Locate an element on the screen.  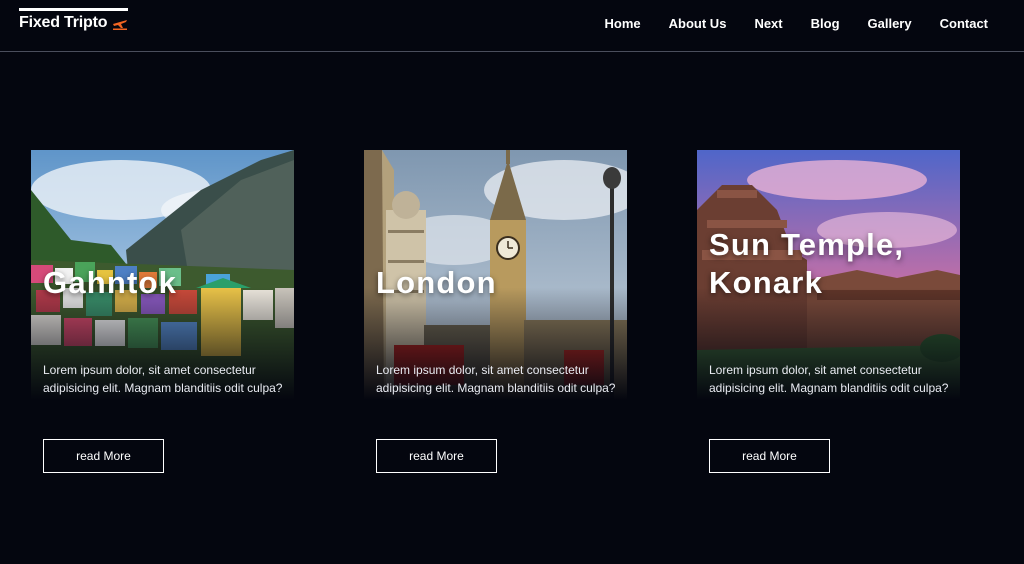
card-title: London is located at coordinates (436, 282).